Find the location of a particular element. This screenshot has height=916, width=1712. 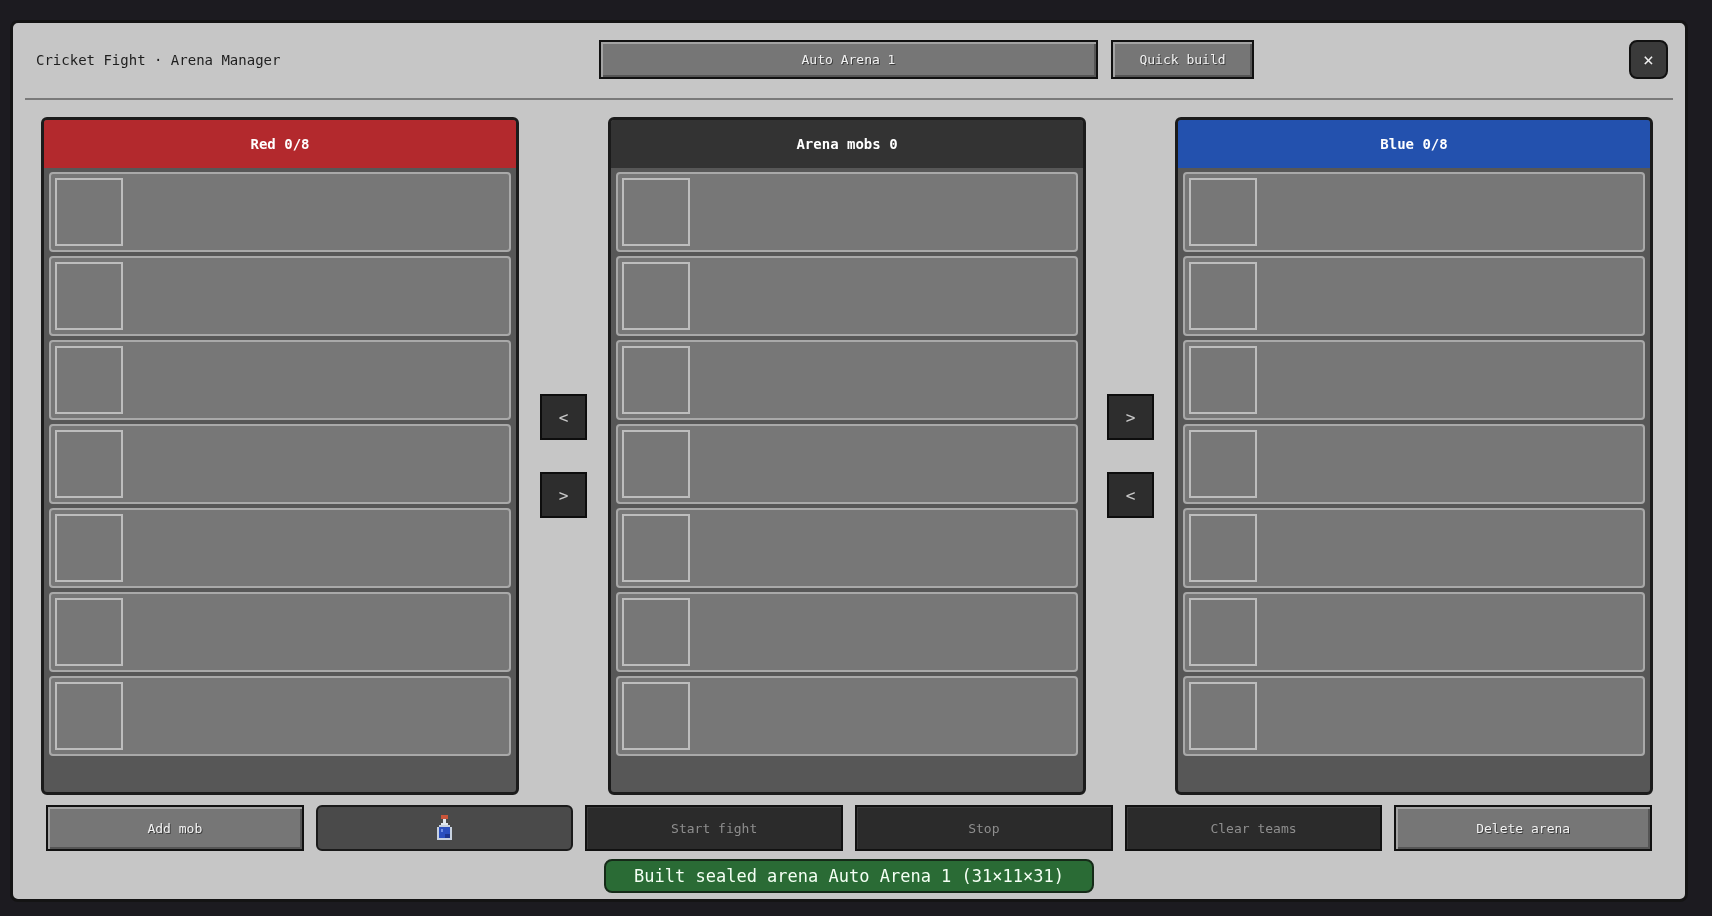

action-button: Add mob is located at coordinates (175, 828).